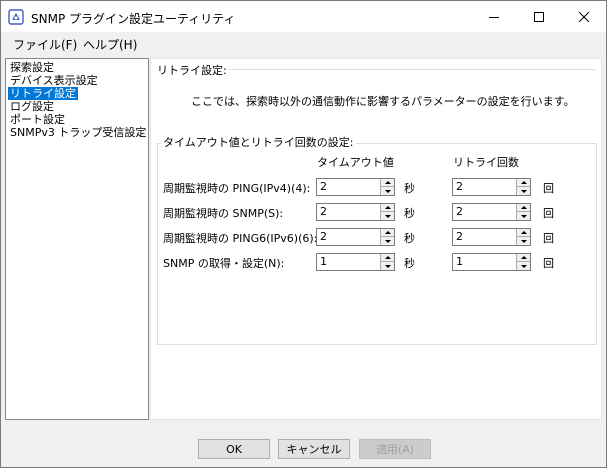 The height and width of the screenshot is (468, 607). Describe the element at coordinates (45, 44) in the screenshot. I see `menu-file: ファイル(F)` at that location.